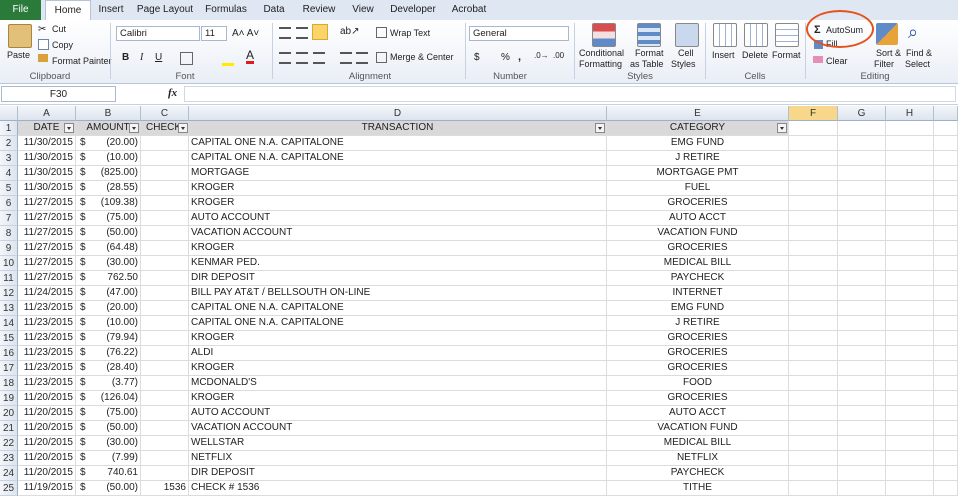  What do you see at coordinates (9, 323) in the screenshot?
I see `row-header: 14` at bounding box center [9, 323].